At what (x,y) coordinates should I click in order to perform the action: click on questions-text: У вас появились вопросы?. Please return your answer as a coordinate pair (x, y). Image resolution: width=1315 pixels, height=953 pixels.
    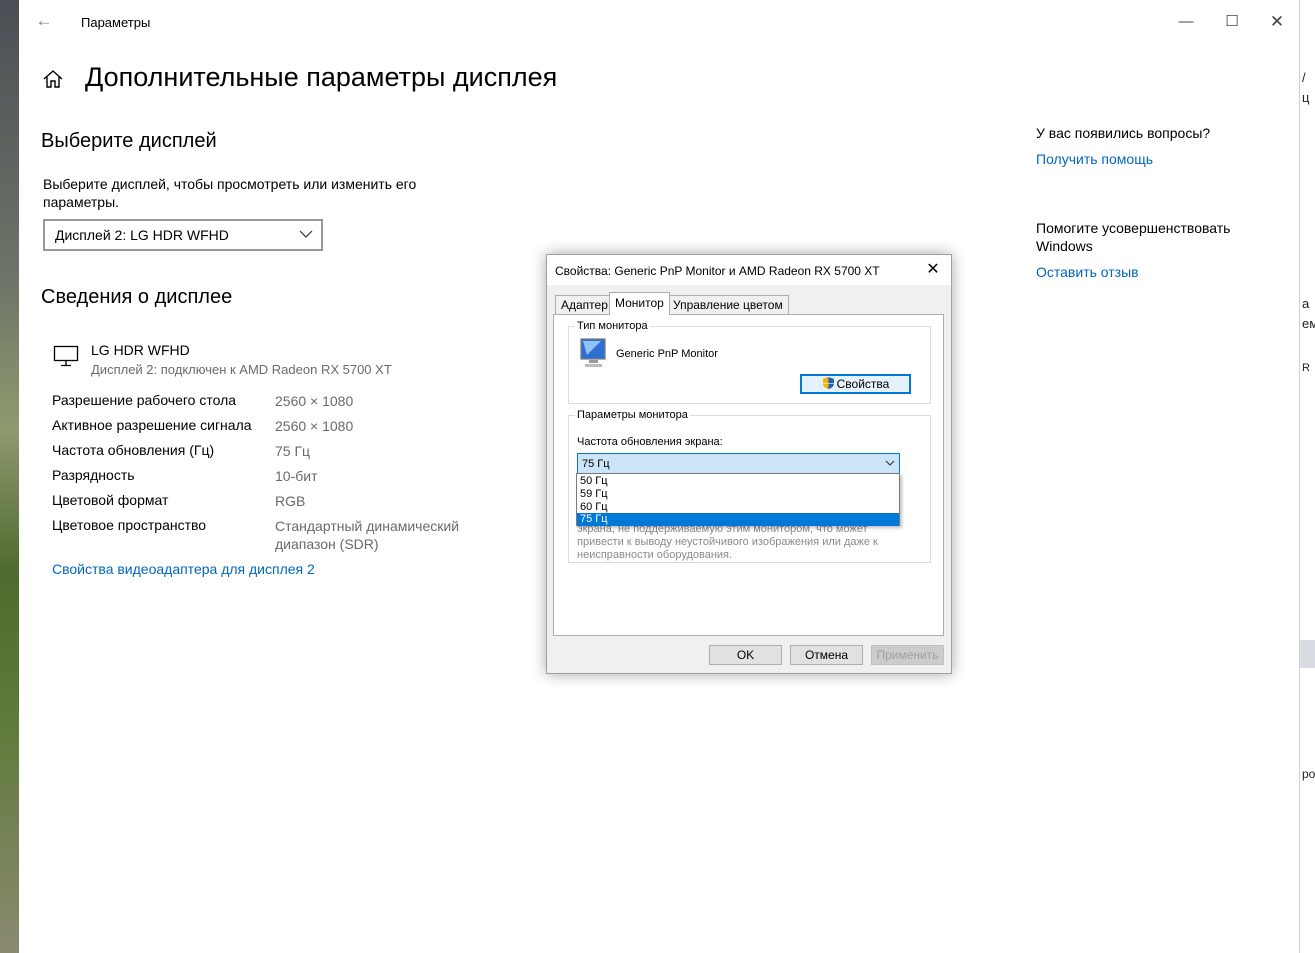
    Looking at the image, I should click on (1123, 133).